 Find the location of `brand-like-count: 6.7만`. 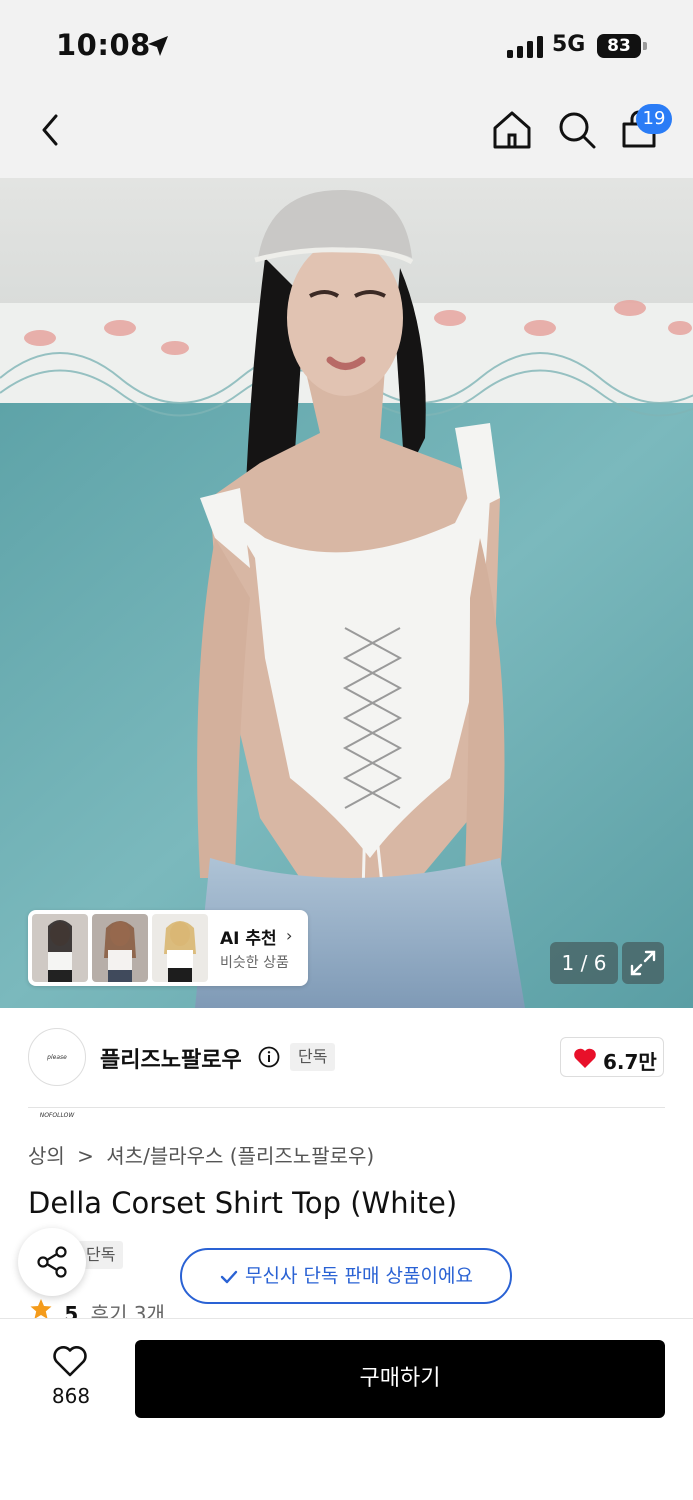

brand-like-count: 6.7만 is located at coordinates (630, 1062).